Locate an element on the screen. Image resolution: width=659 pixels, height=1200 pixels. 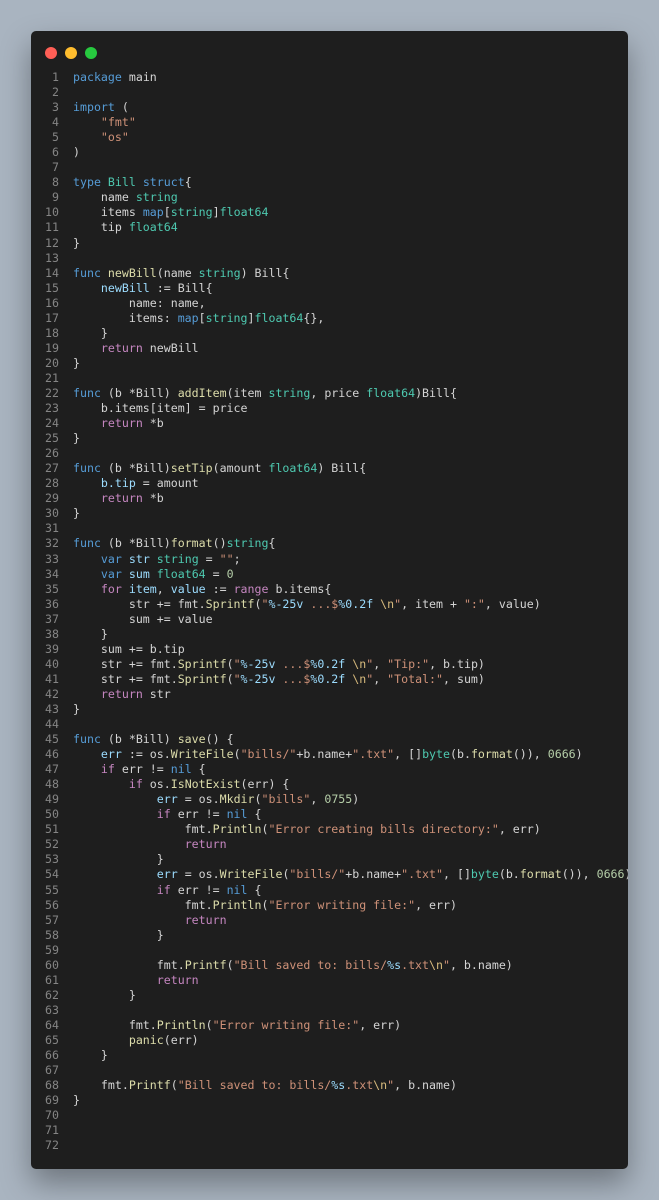
line-code: sum += value is located at coordinates (143, 619).